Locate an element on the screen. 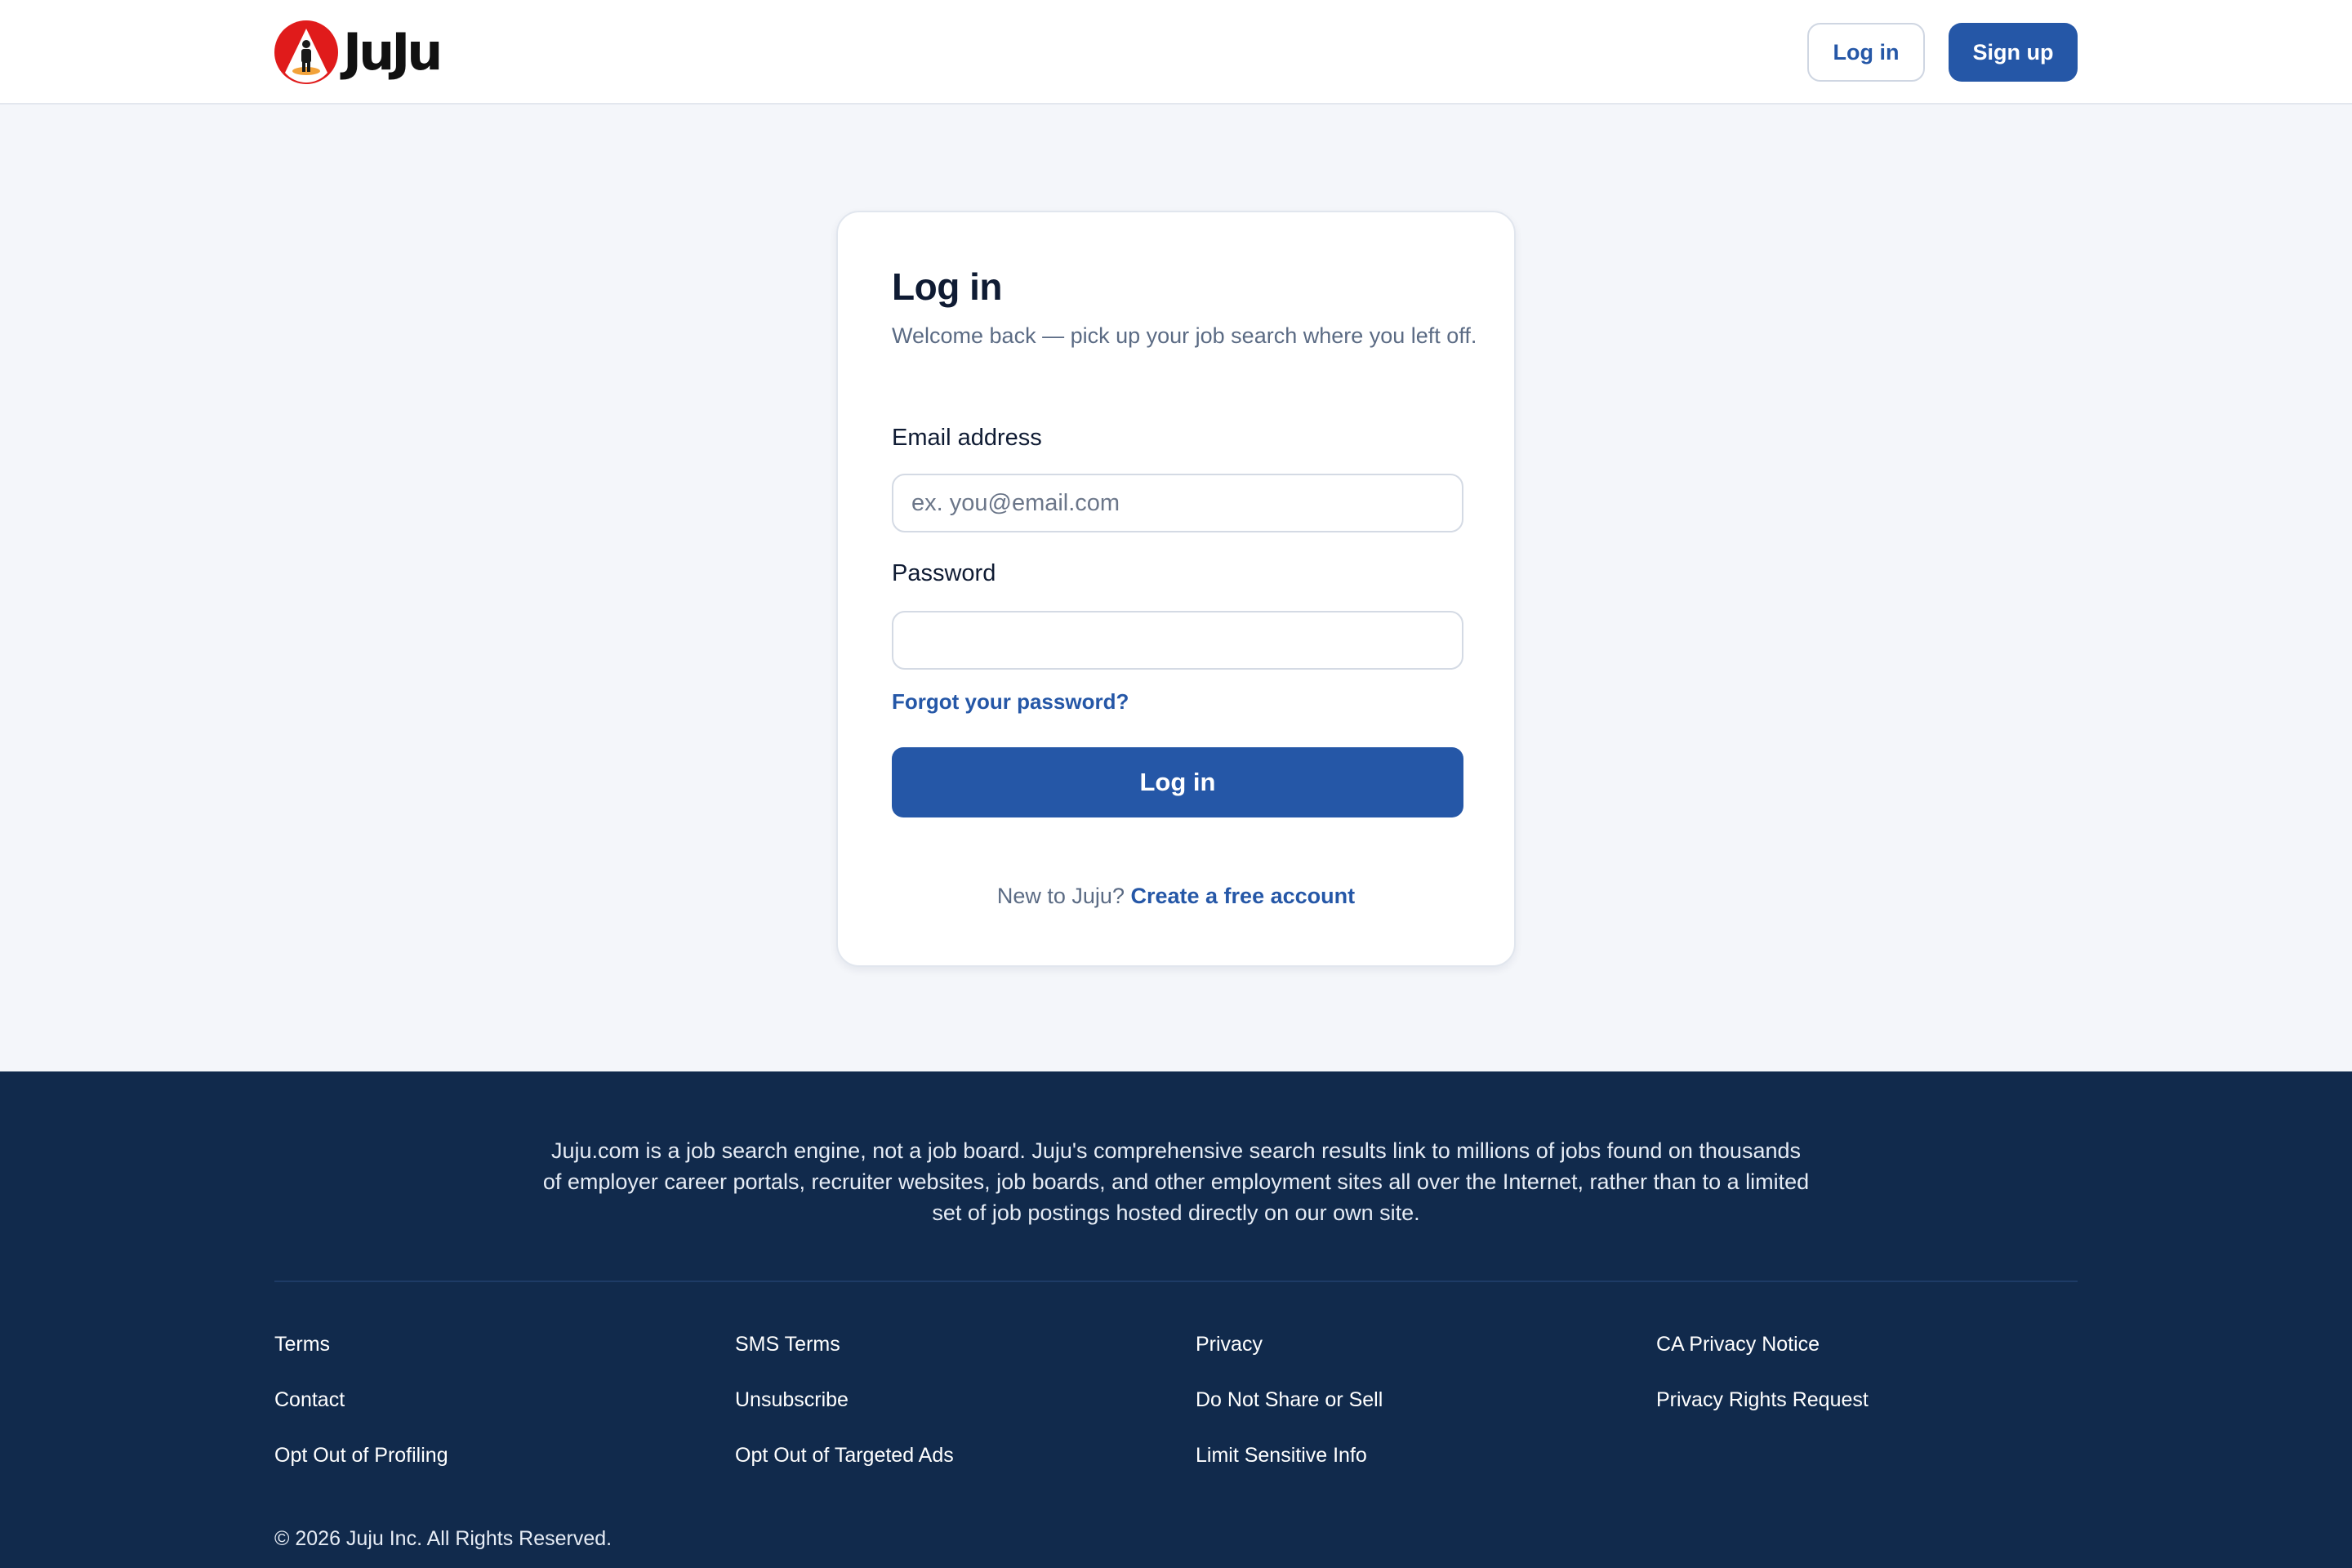  footer-link-terms: Terms is located at coordinates (302, 1344).